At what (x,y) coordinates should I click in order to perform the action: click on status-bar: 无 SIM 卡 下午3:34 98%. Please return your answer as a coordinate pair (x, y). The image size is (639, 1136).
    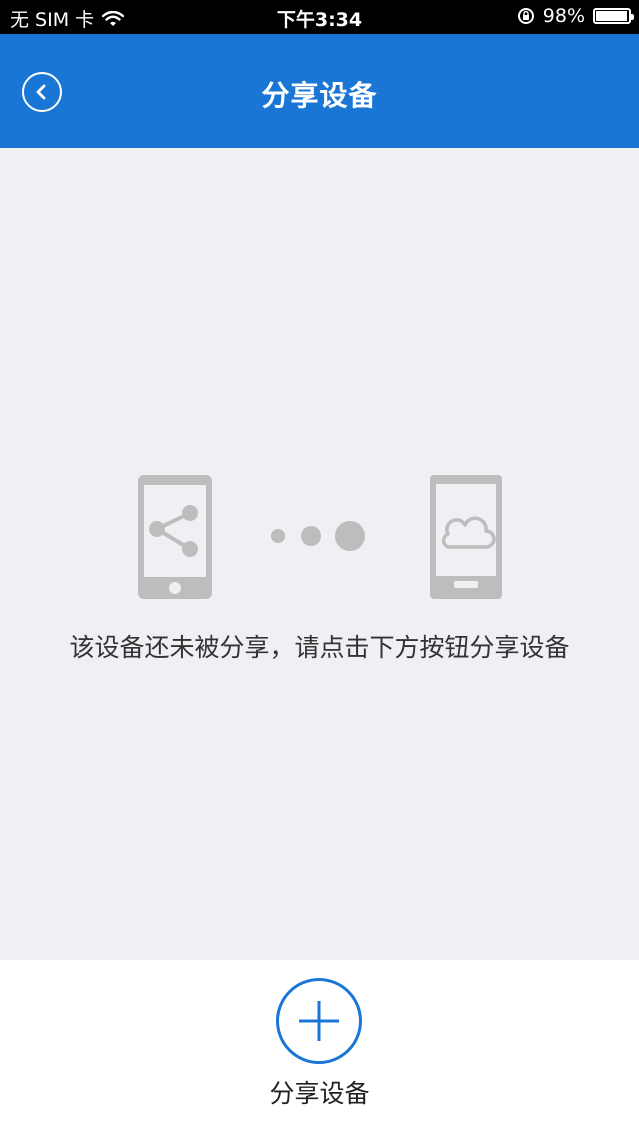
    Looking at the image, I should click on (319, 17).